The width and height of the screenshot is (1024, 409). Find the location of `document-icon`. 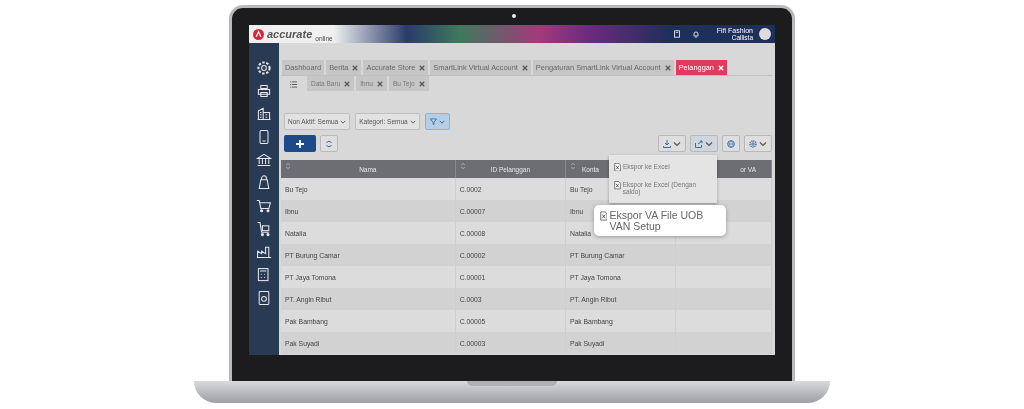

document-icon is located at coordinates (264, 298).